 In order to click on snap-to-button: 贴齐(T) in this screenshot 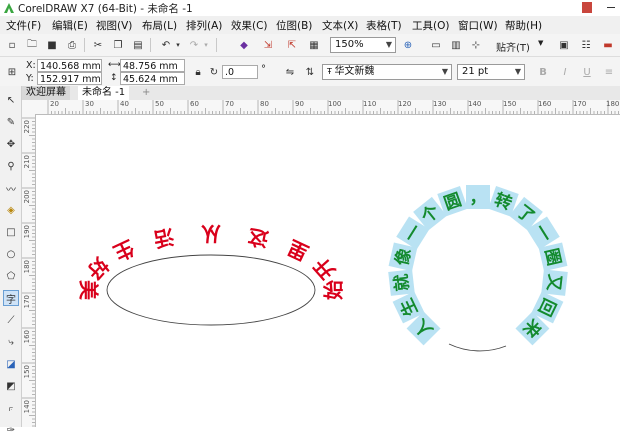, I will do `click(513, 46)`.